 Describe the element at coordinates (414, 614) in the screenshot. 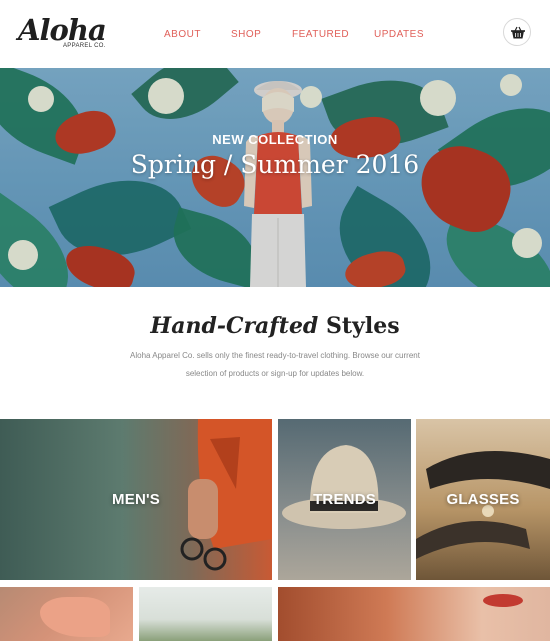

I see `tile-portrait-photo` at that location.